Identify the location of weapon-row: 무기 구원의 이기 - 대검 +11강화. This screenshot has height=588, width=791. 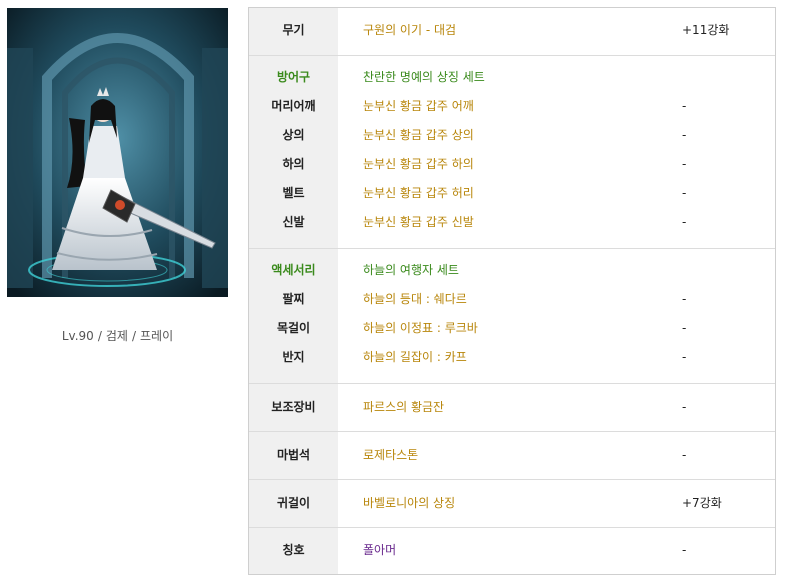
(512, 30).